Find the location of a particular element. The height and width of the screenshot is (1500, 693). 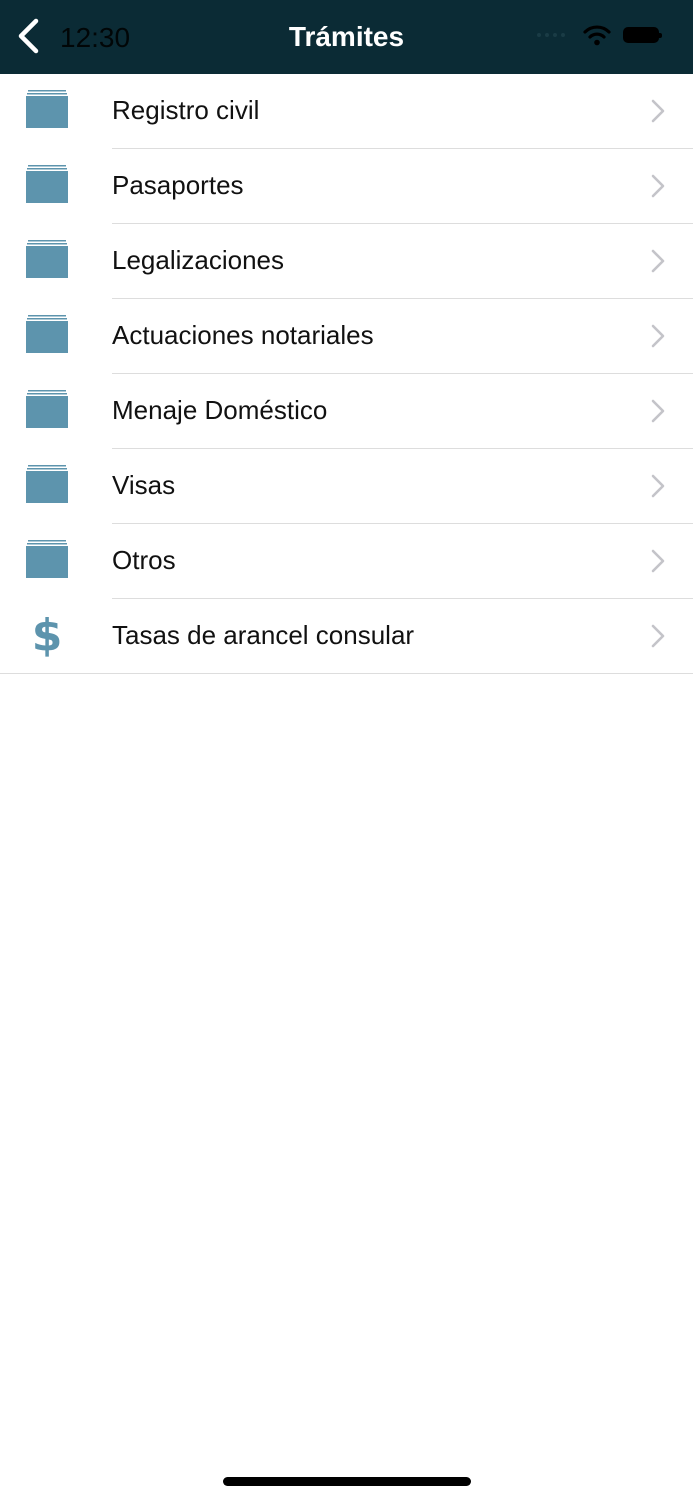

dollar-icon: $ is located at coordinates (47, 635).